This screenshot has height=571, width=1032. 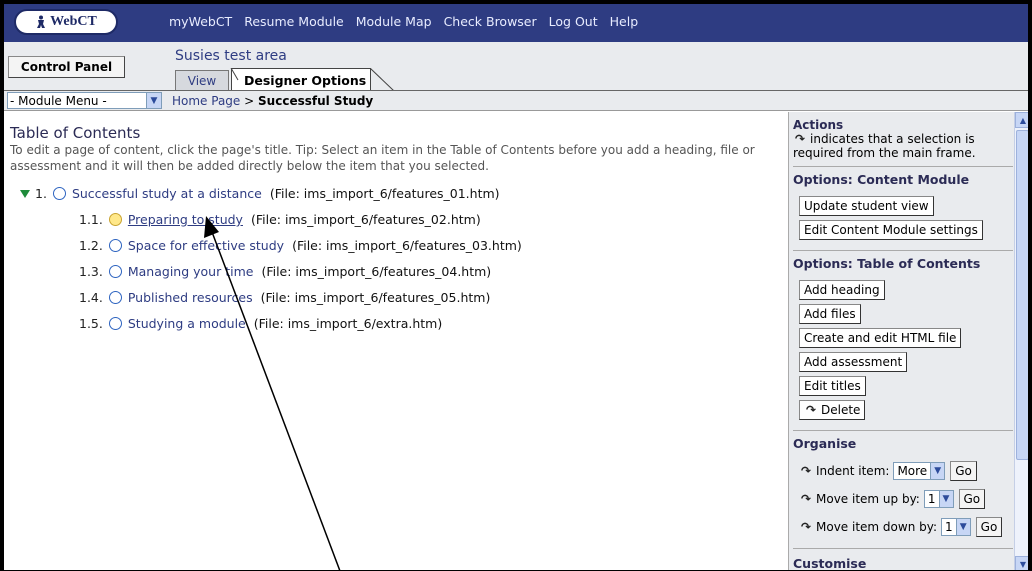 What do you see at coordinates (891, 230) in the screenshot?
I see `edit-content-module-settings-button: Edit Content Module settings` at bounding box center [891, 230].